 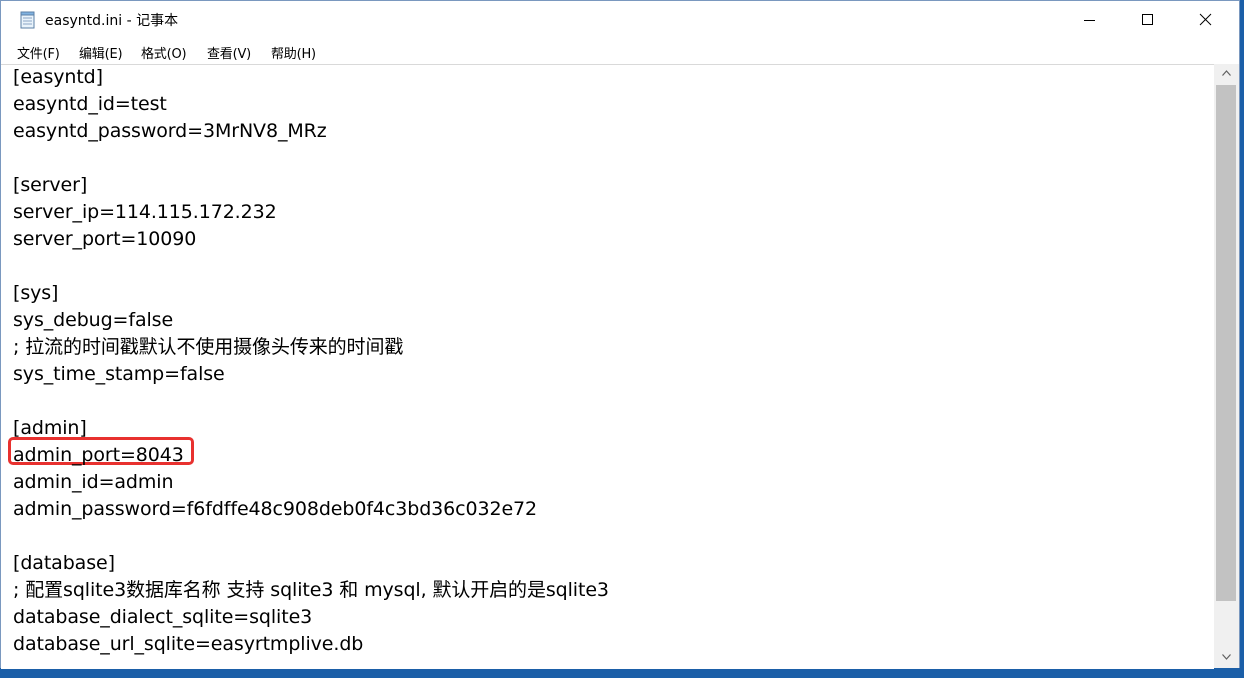 What do you see at coordinates (112, 21) in the screenshot?
I see `window-title: easyntd.ini - 记事本` at bounding box center [112, 21].